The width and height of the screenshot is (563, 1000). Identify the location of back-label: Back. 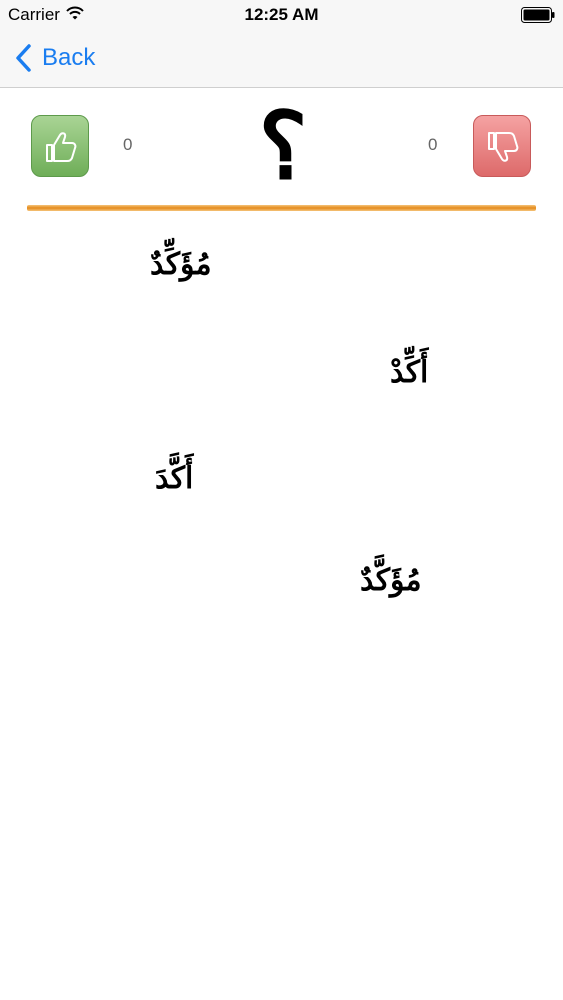
(69, 57).